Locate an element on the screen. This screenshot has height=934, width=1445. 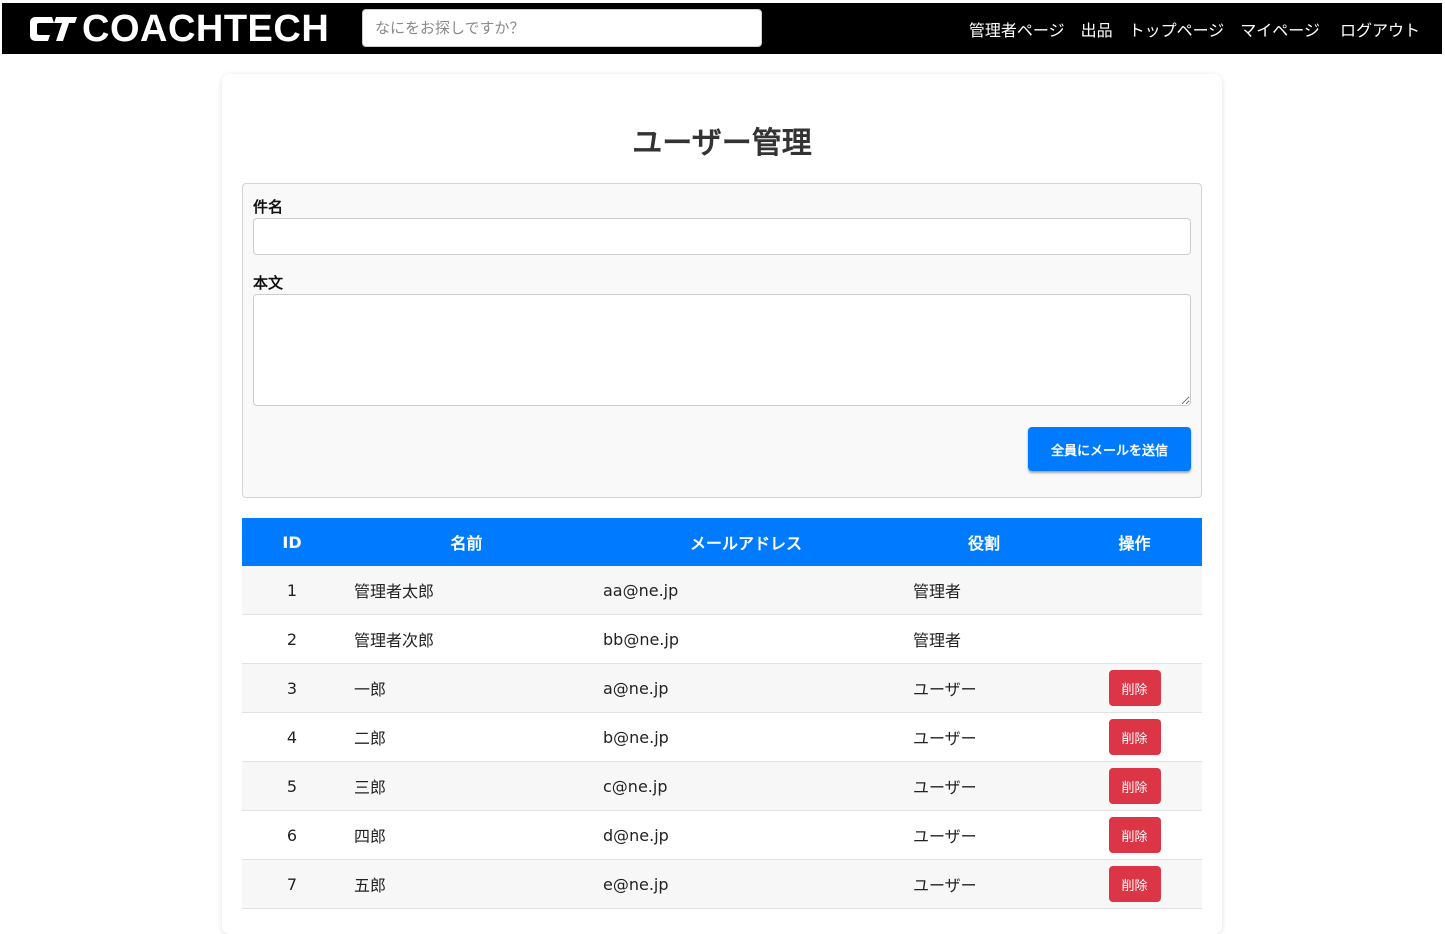
user-name-cell: 四郎 is located at coordinates (466, 835).